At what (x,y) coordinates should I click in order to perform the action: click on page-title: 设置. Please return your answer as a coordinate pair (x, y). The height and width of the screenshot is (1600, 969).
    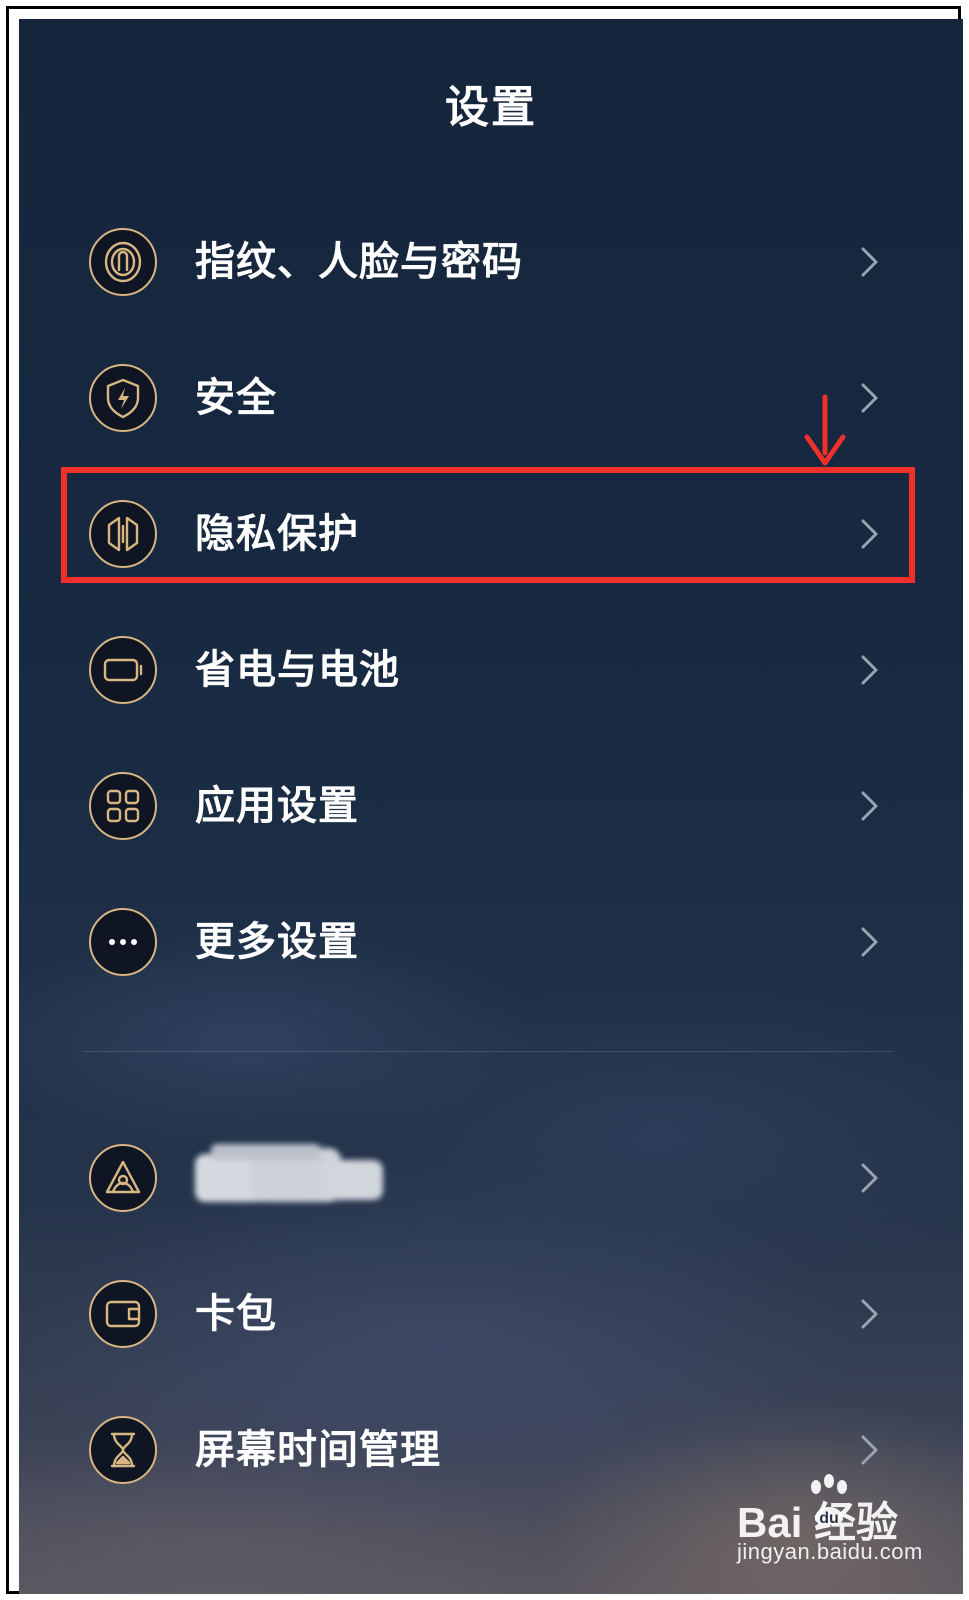
    Looking at the image, I should click on (491, 107).